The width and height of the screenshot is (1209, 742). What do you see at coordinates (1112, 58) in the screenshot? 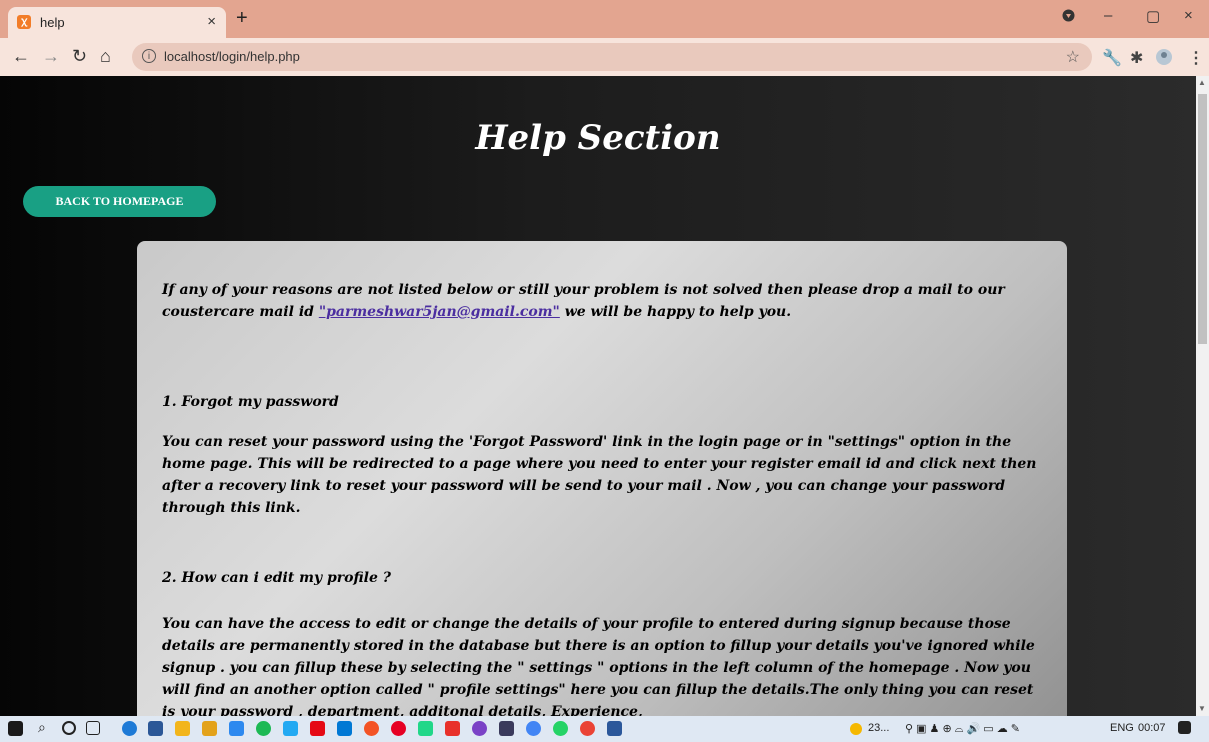
I see `extension-icon: 🔧` at bounding box center [1112, 58].